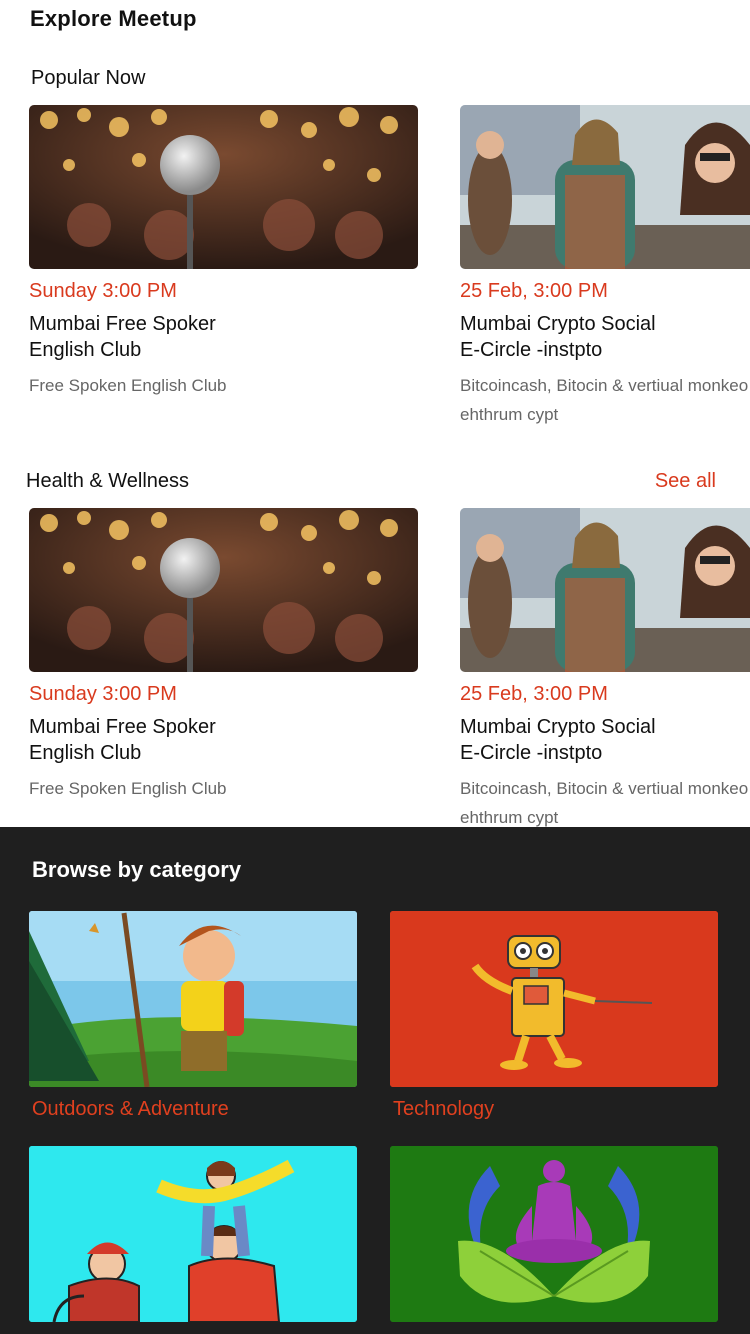 The height and width of the screenshot is (1334, 750). What do you see at coordinates (130, 1109) in the screenshot?
I see `category-label: Outdoors & Adventure` at bounding box center [130, 1109].